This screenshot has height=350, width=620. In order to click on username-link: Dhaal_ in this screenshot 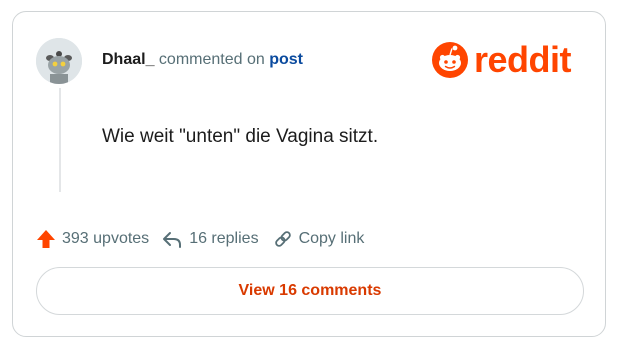, I will do `click(128, 59)`.